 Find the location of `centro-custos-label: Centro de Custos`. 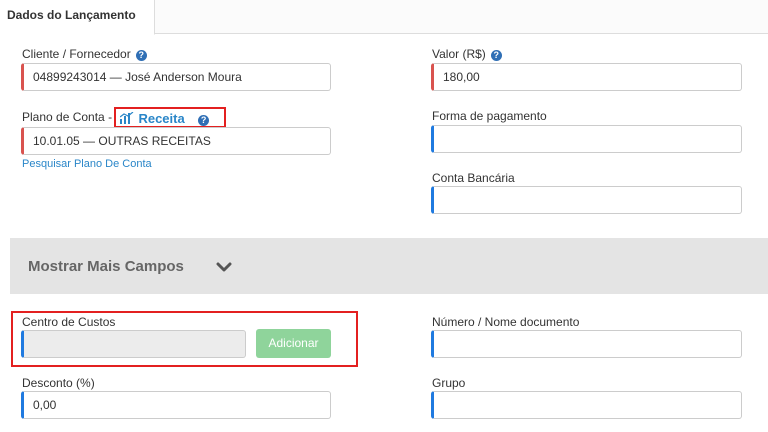

centro-custos-label: Centro de Custos is located at coordinates (69, 322).